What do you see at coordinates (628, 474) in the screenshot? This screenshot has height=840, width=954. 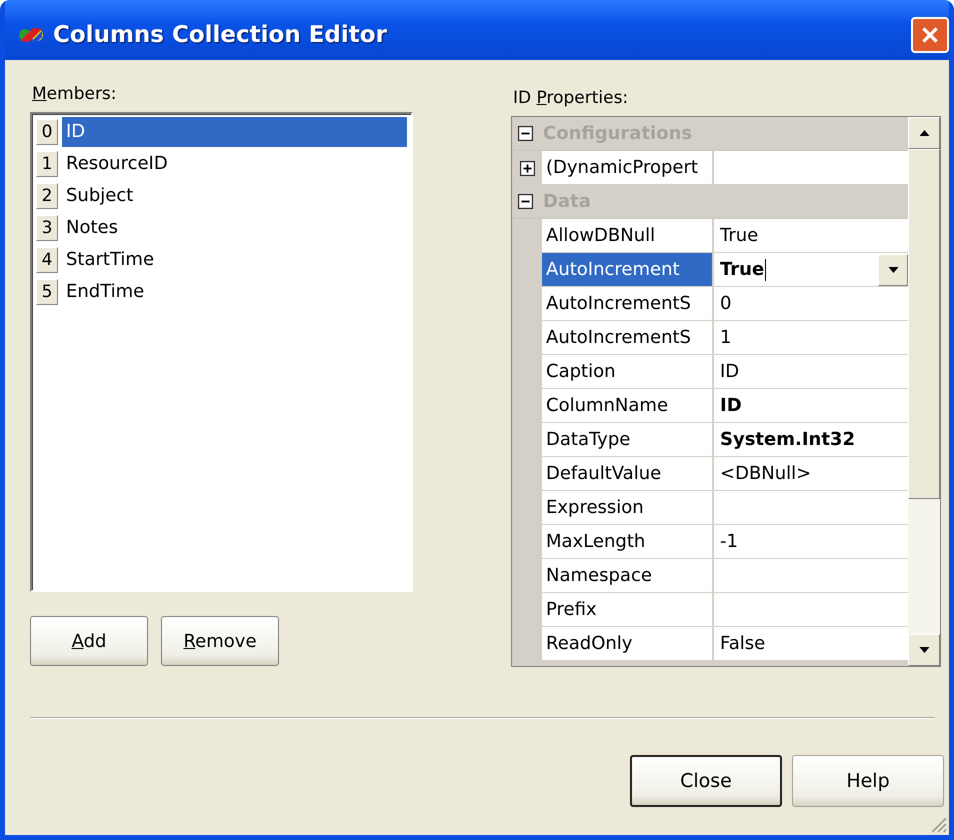 I see `property-name: DefaultValue` at bounding box center [628, 474].